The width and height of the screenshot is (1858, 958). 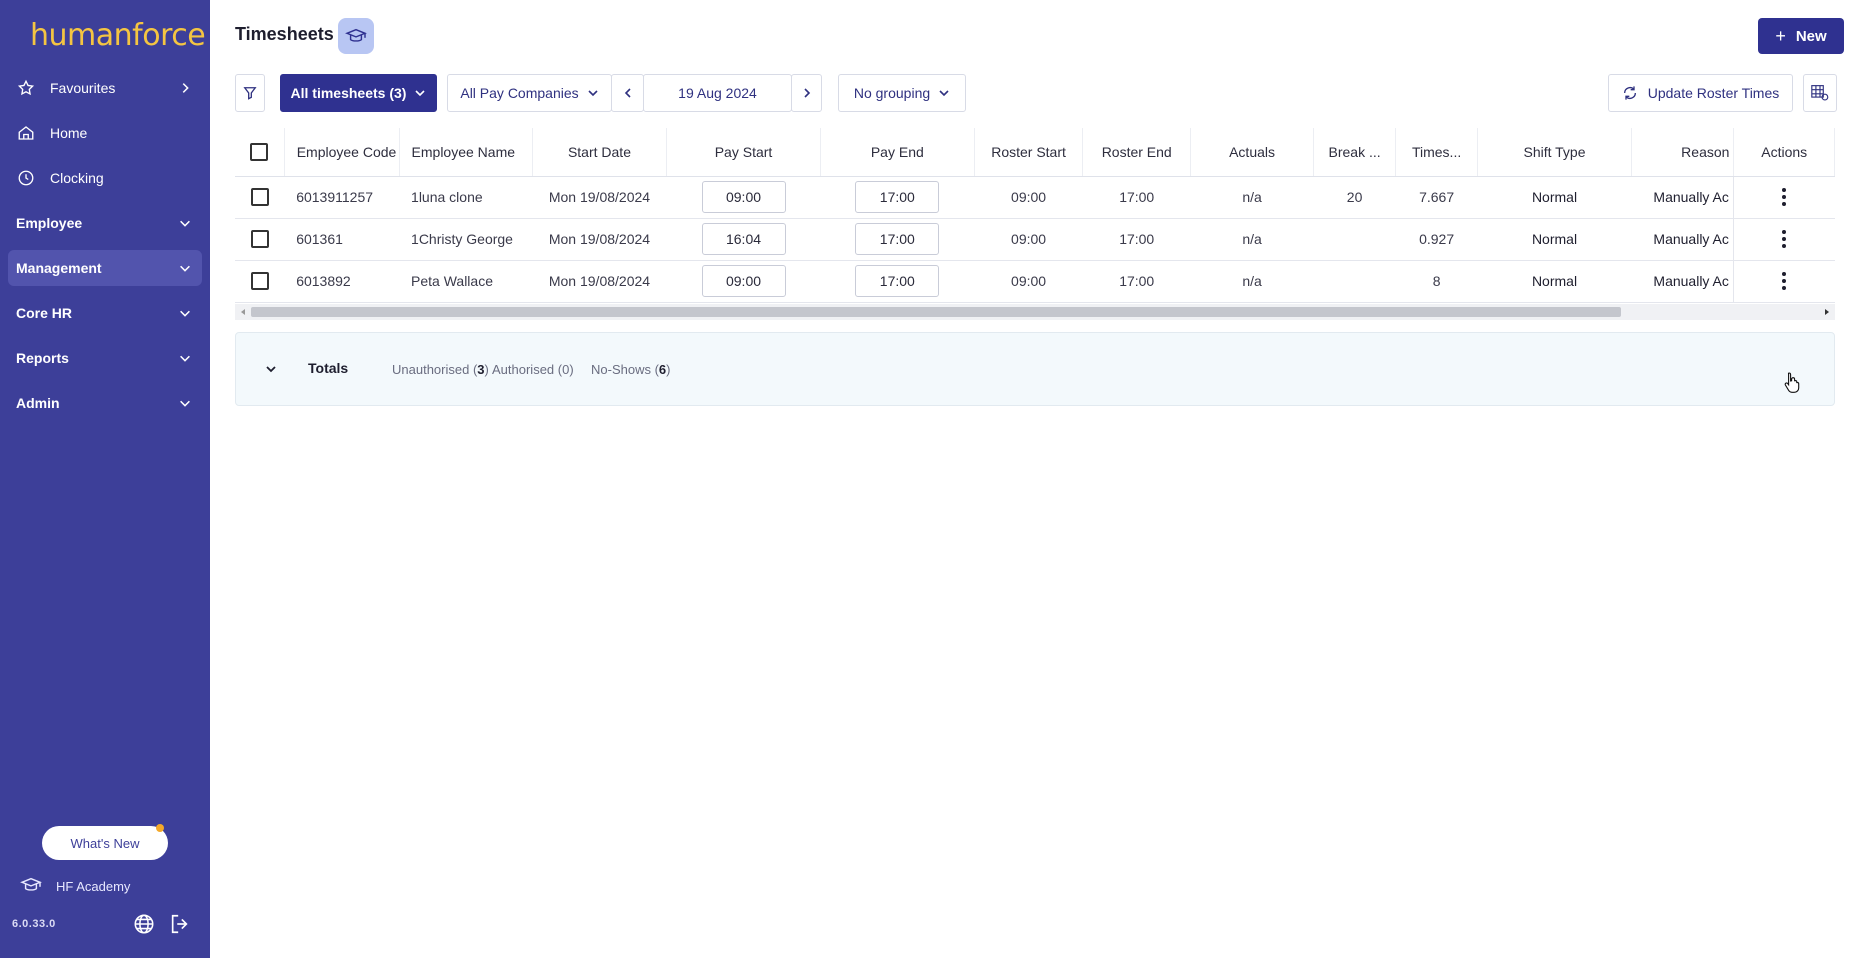 What do you see at coordinates (466, 281) in the screenshot?
I see `employee-name: Peta Wallace` at bounding box center [466, 281].